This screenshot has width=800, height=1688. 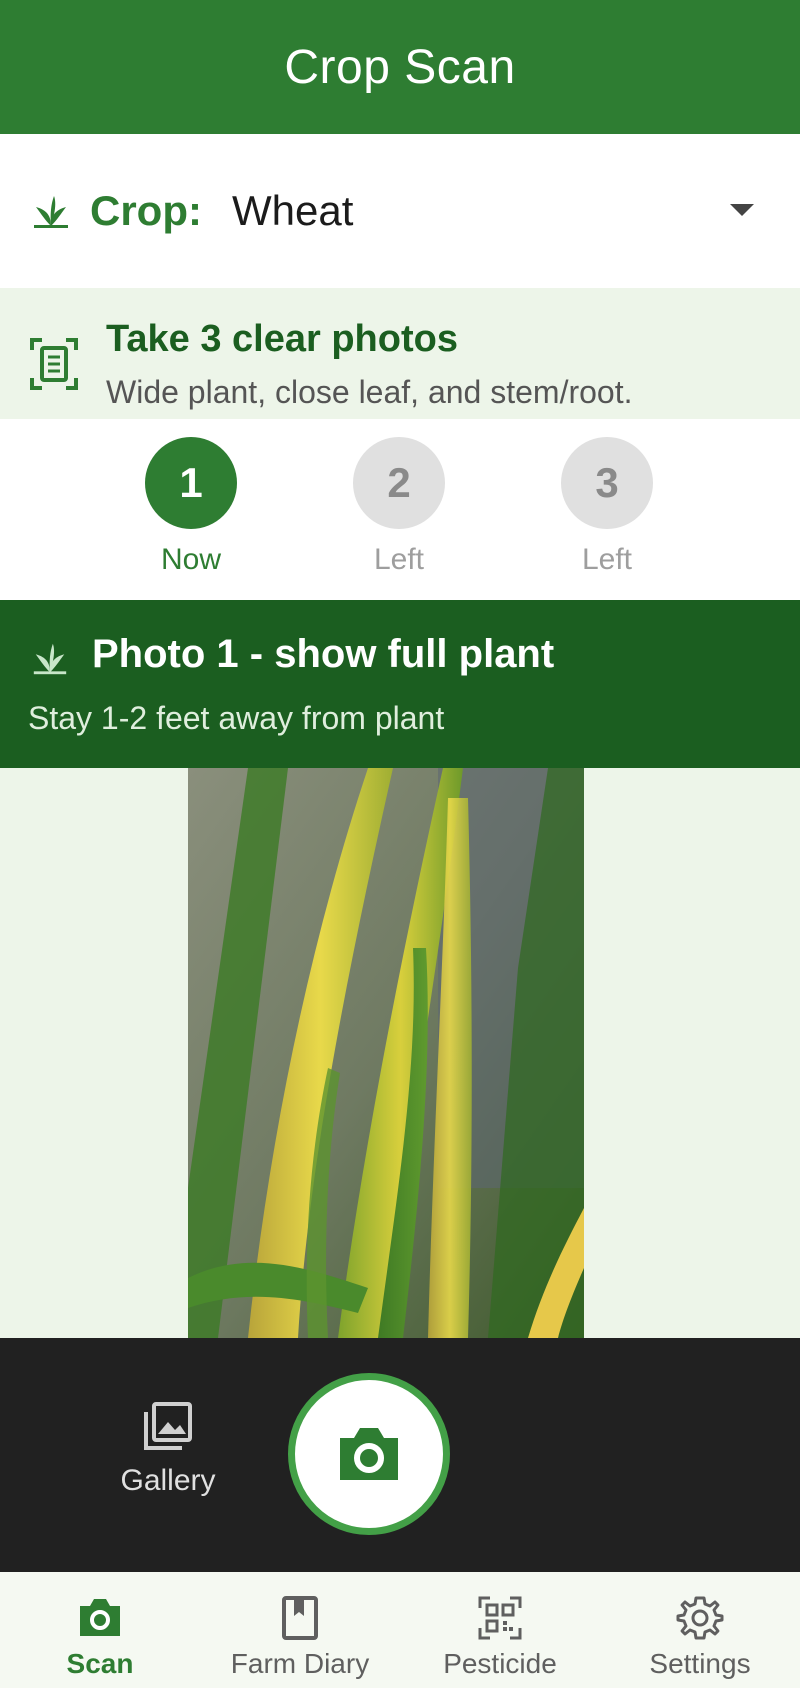 What do you see at coordinates (742, 210) in the screenshot?
I see `dropdown-arrow-icon` at bounding box center [742, 210].